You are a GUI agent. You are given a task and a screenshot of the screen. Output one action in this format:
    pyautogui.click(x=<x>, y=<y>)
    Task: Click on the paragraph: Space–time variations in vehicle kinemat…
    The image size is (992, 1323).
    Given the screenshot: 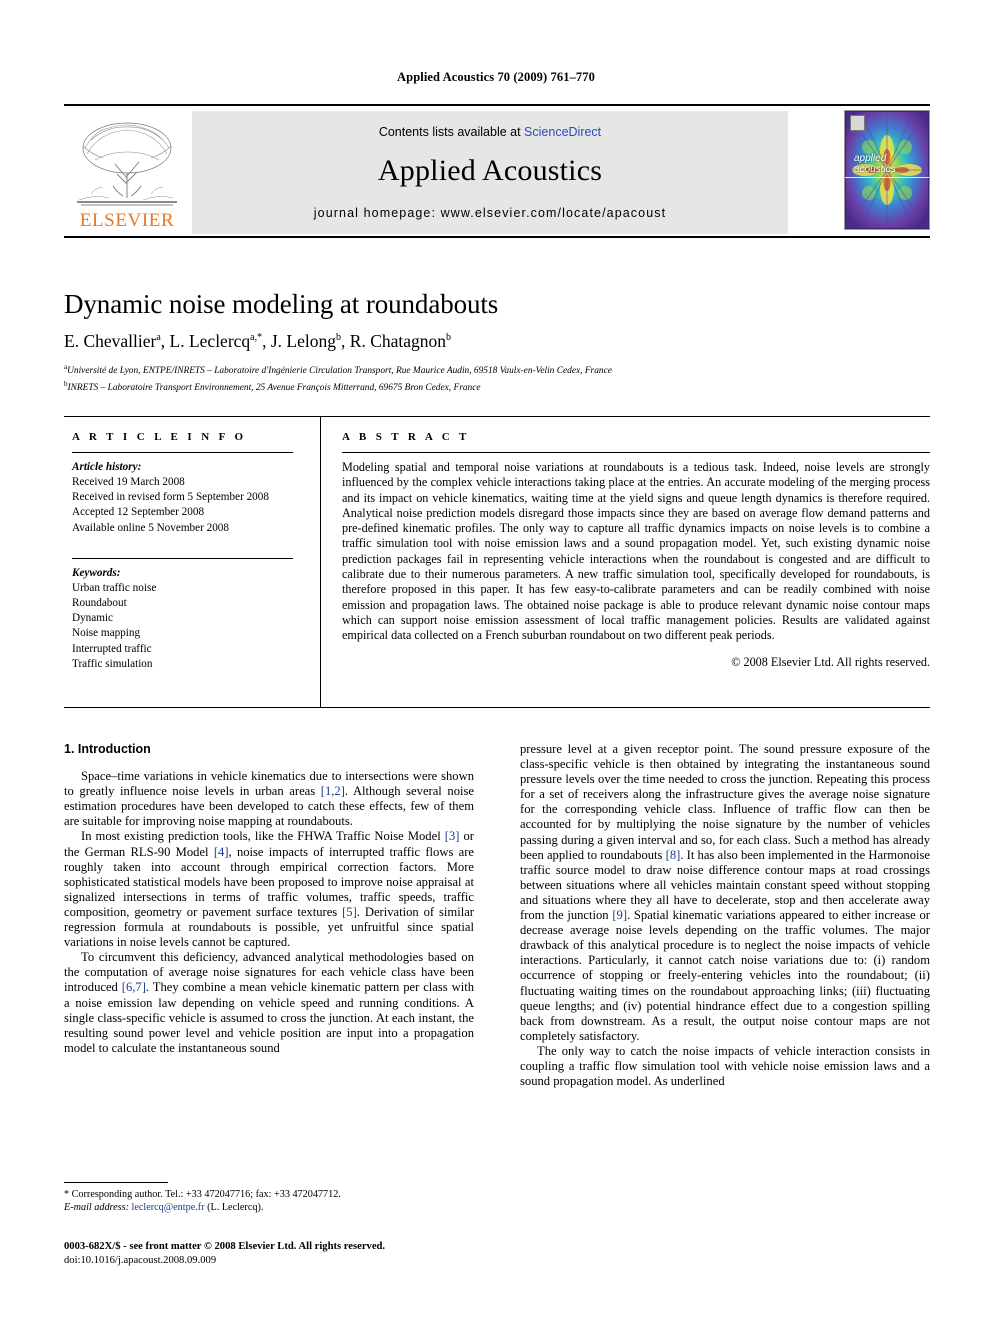 What is the action you would take?
    pyautogui.click(x=269, y=799)
    